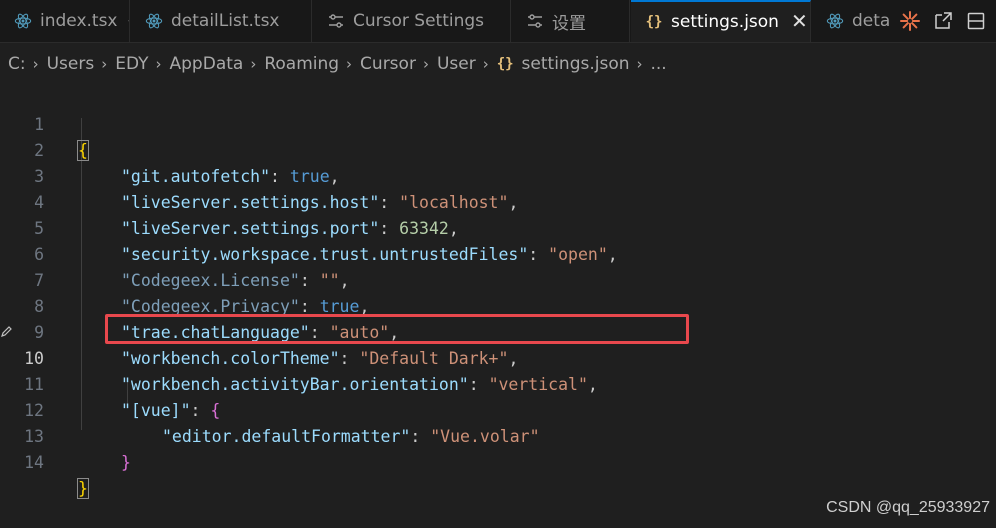  What do you see at coordinates (799, 21) in the screenshot?
I see `close-icon: ✕` at bounding box center [799, 21].